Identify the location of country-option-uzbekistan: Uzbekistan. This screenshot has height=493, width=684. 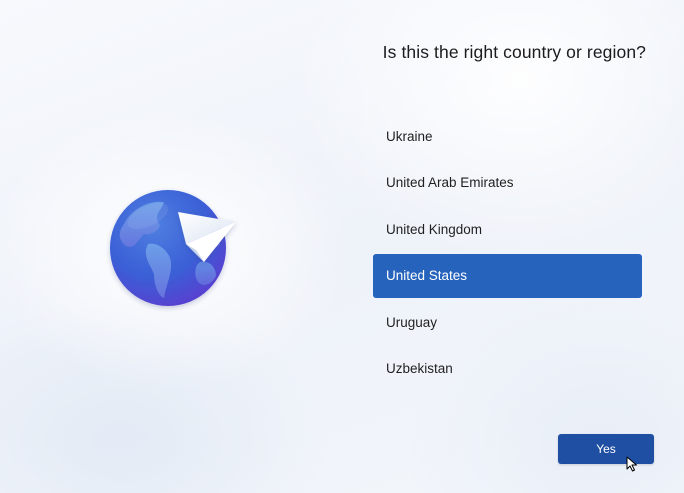
(507, 369).